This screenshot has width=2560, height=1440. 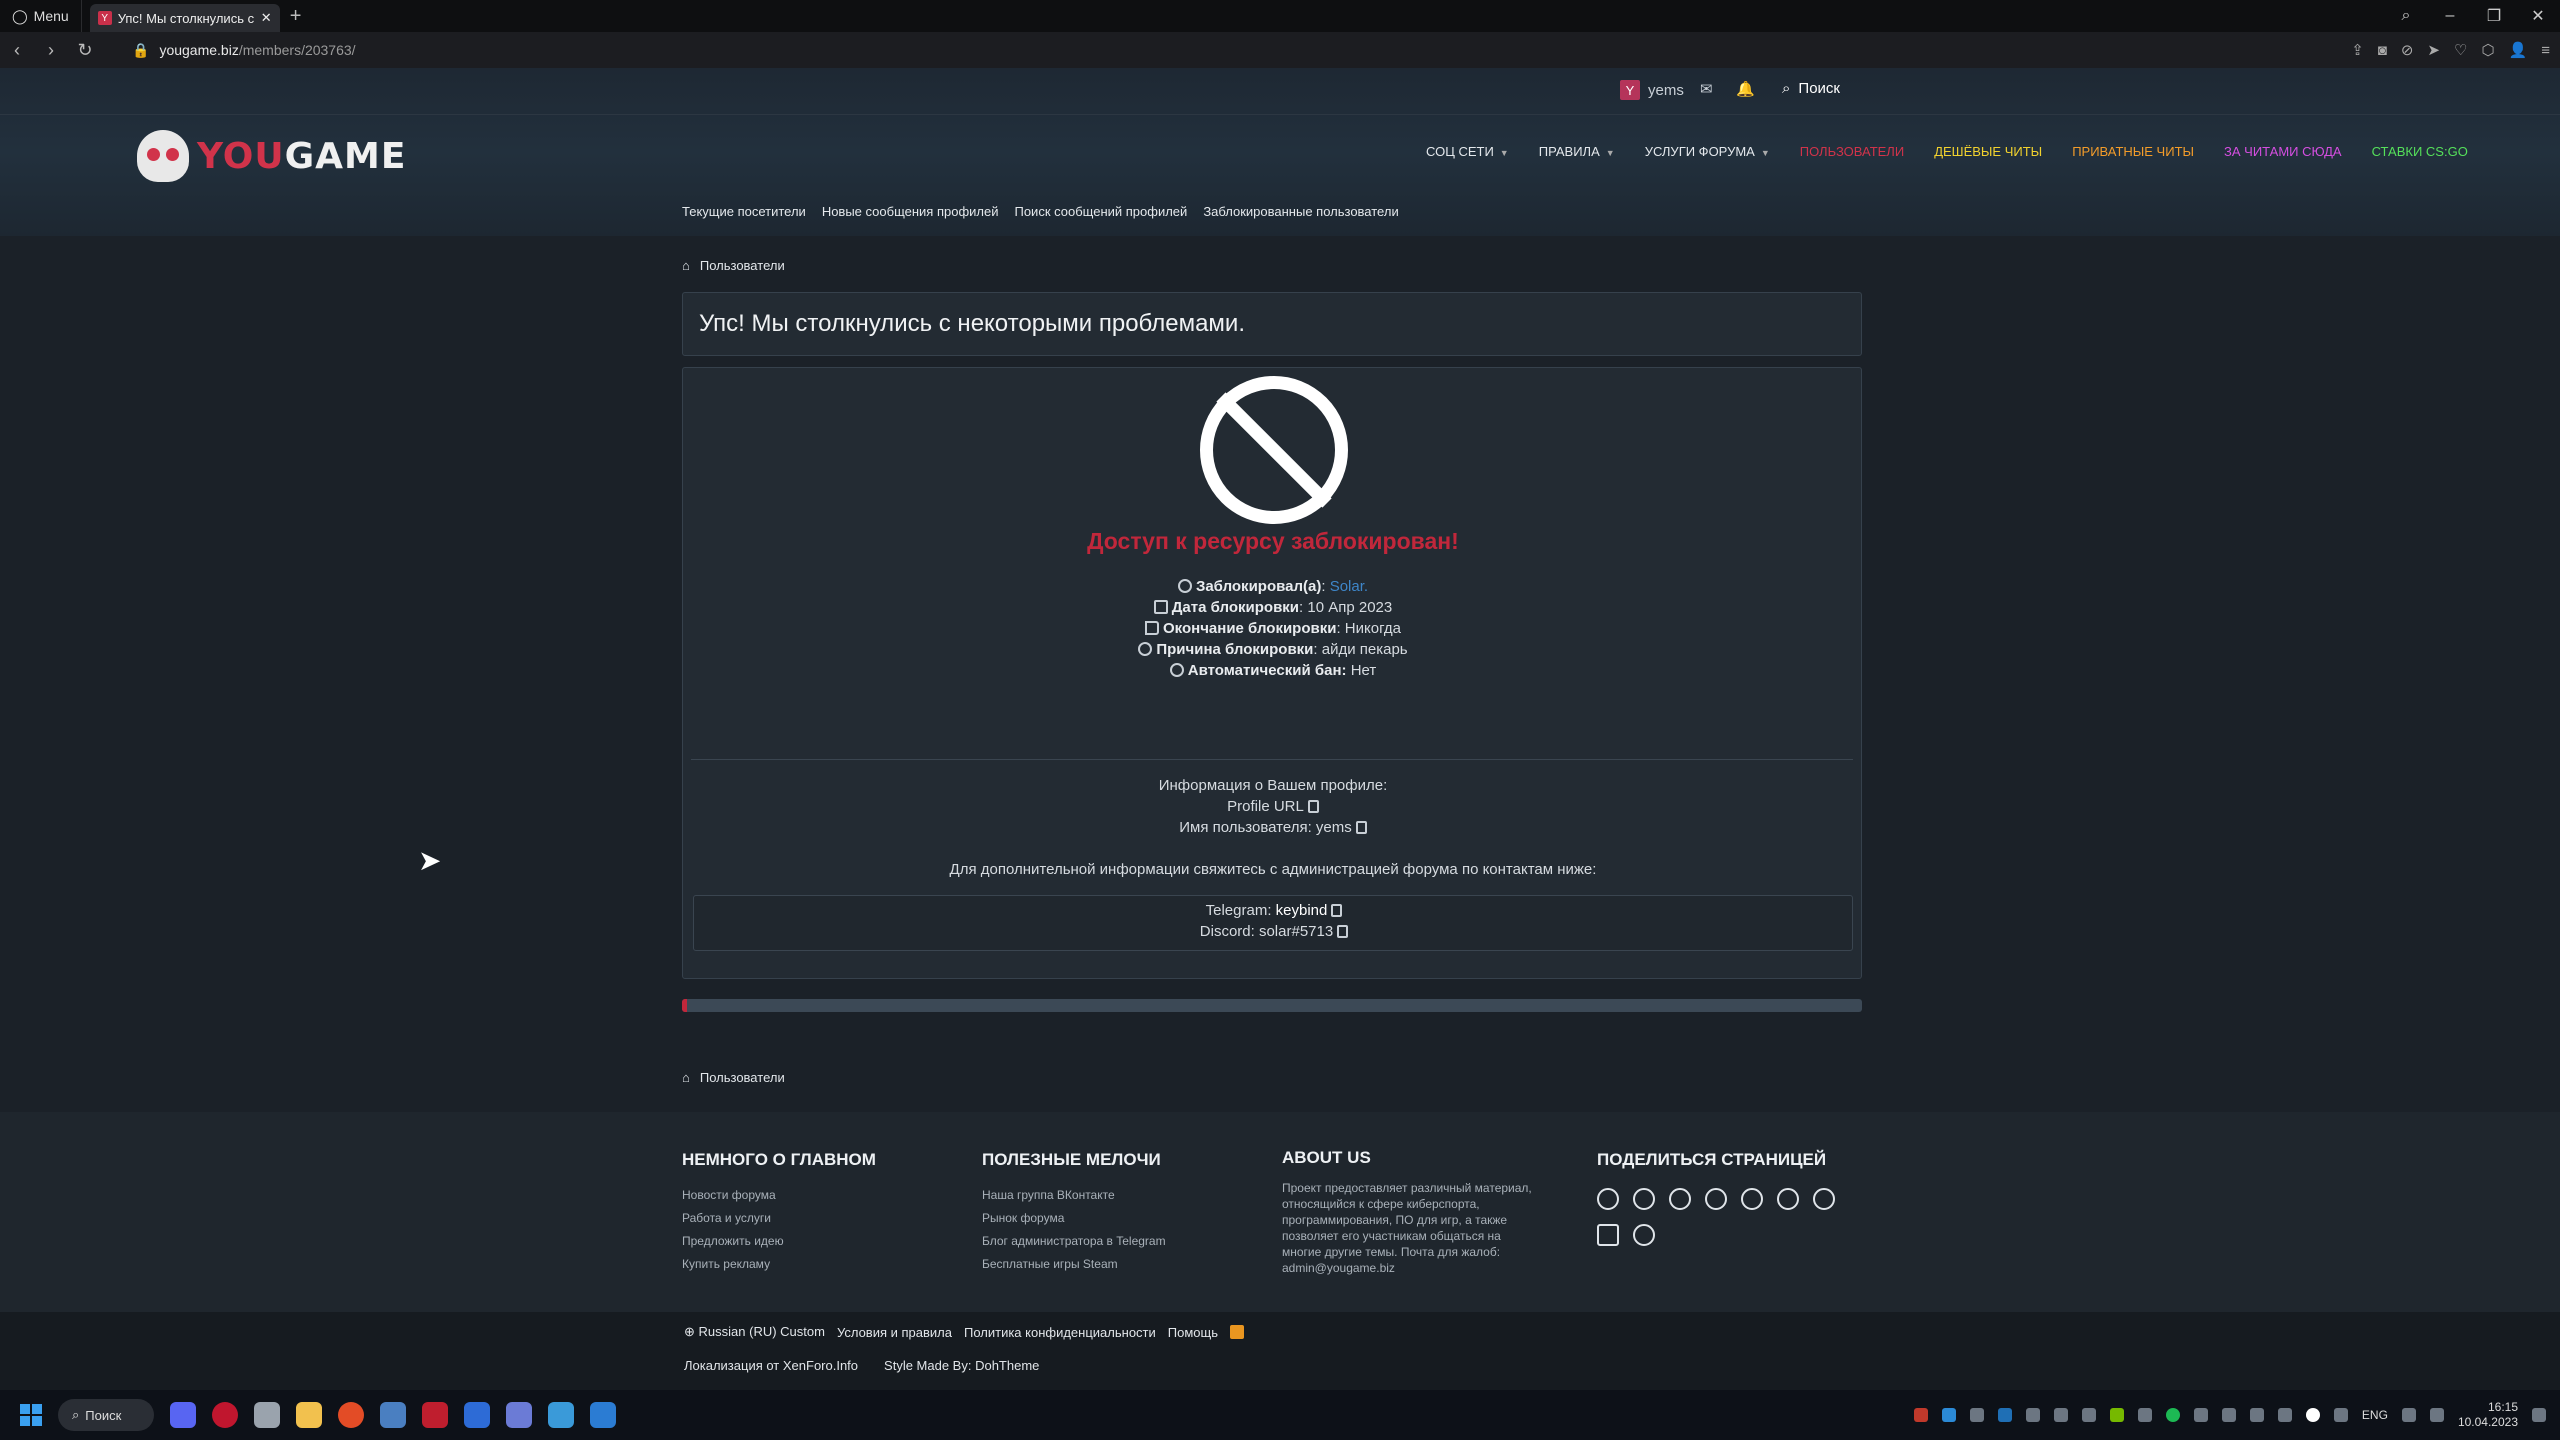 I want to click on spotify-icon, so click(x=2172, y=1415).